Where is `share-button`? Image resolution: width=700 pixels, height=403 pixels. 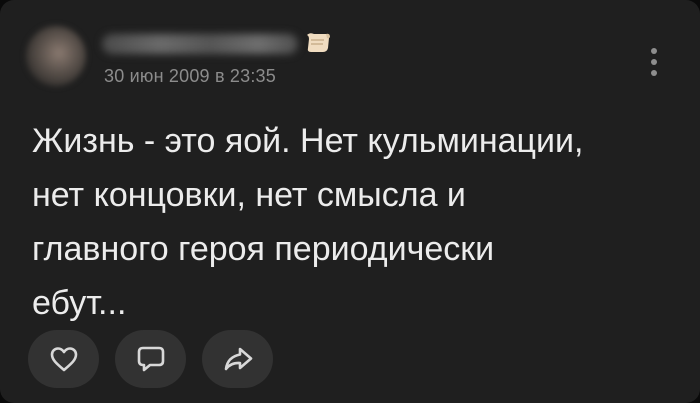
share-button is located at coordinates (237, 359).